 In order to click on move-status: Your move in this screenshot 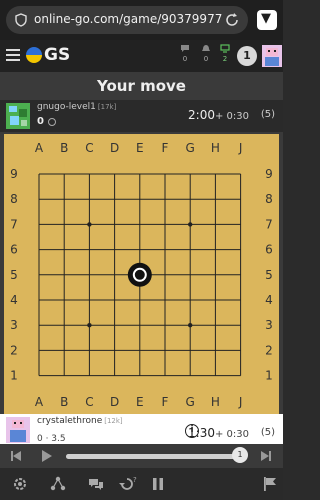, I will do `click(141, 86)`.